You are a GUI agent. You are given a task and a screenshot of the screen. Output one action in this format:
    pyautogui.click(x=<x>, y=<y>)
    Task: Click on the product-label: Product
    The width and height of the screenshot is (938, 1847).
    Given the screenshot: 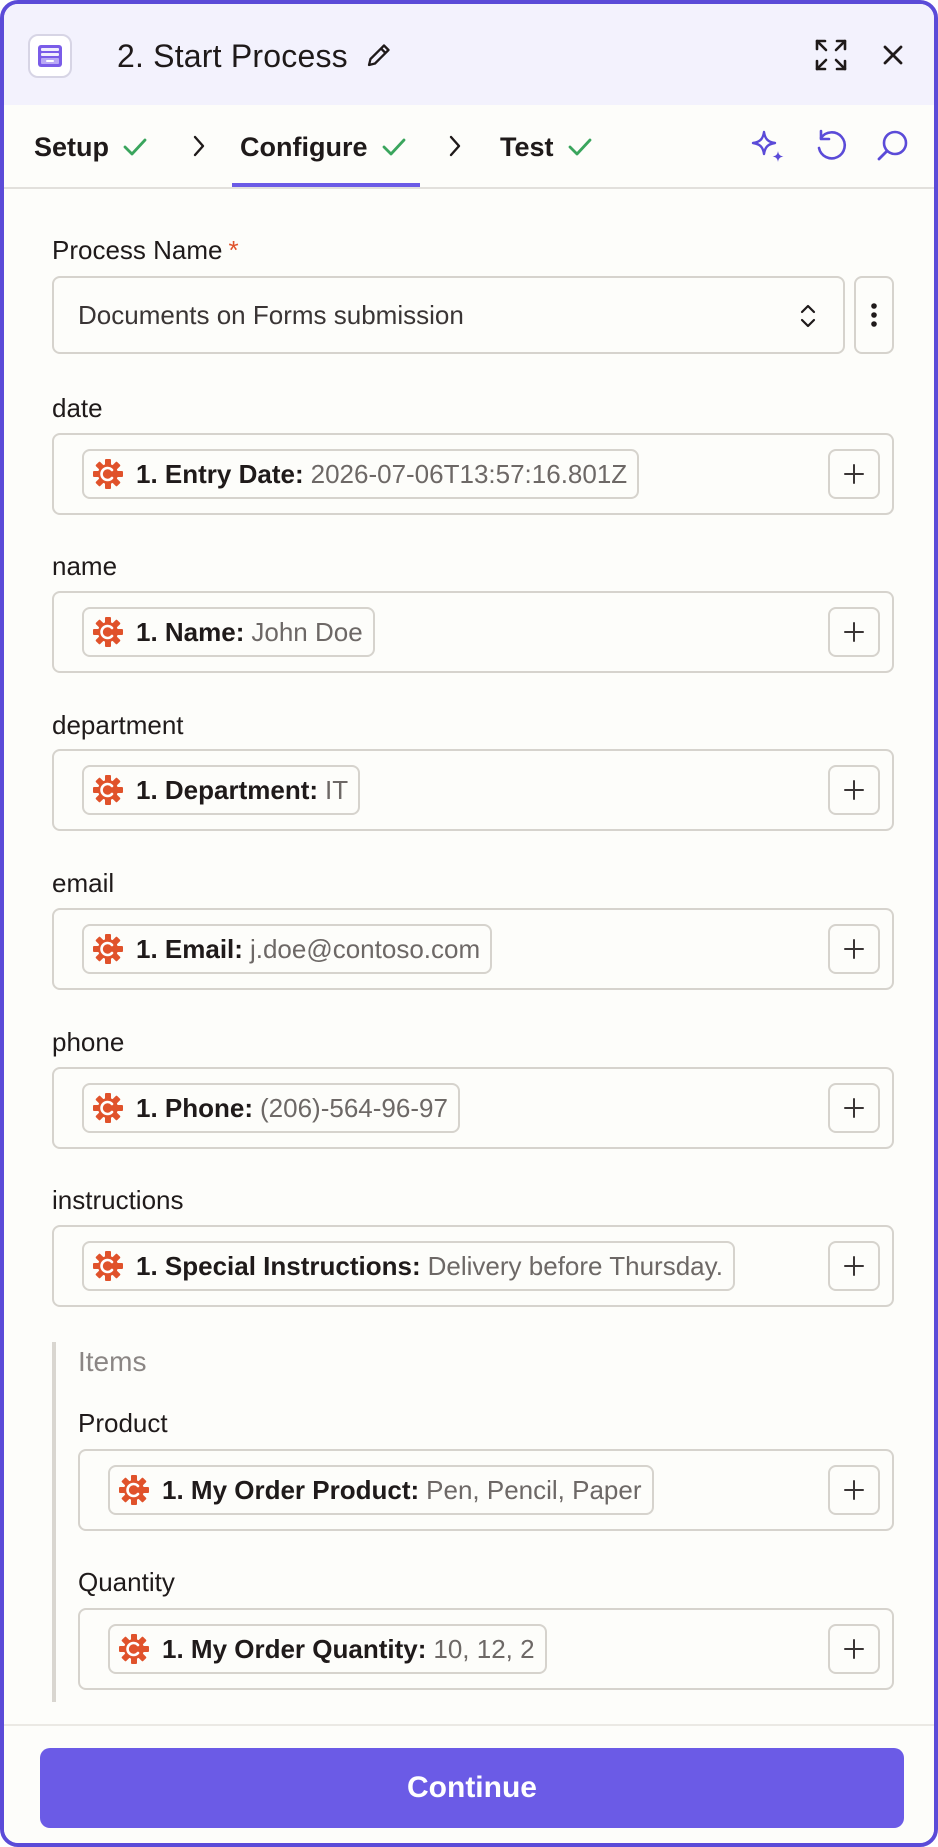 What is the action you would take?
    pyautogui.click(x=123, y=1423)
    